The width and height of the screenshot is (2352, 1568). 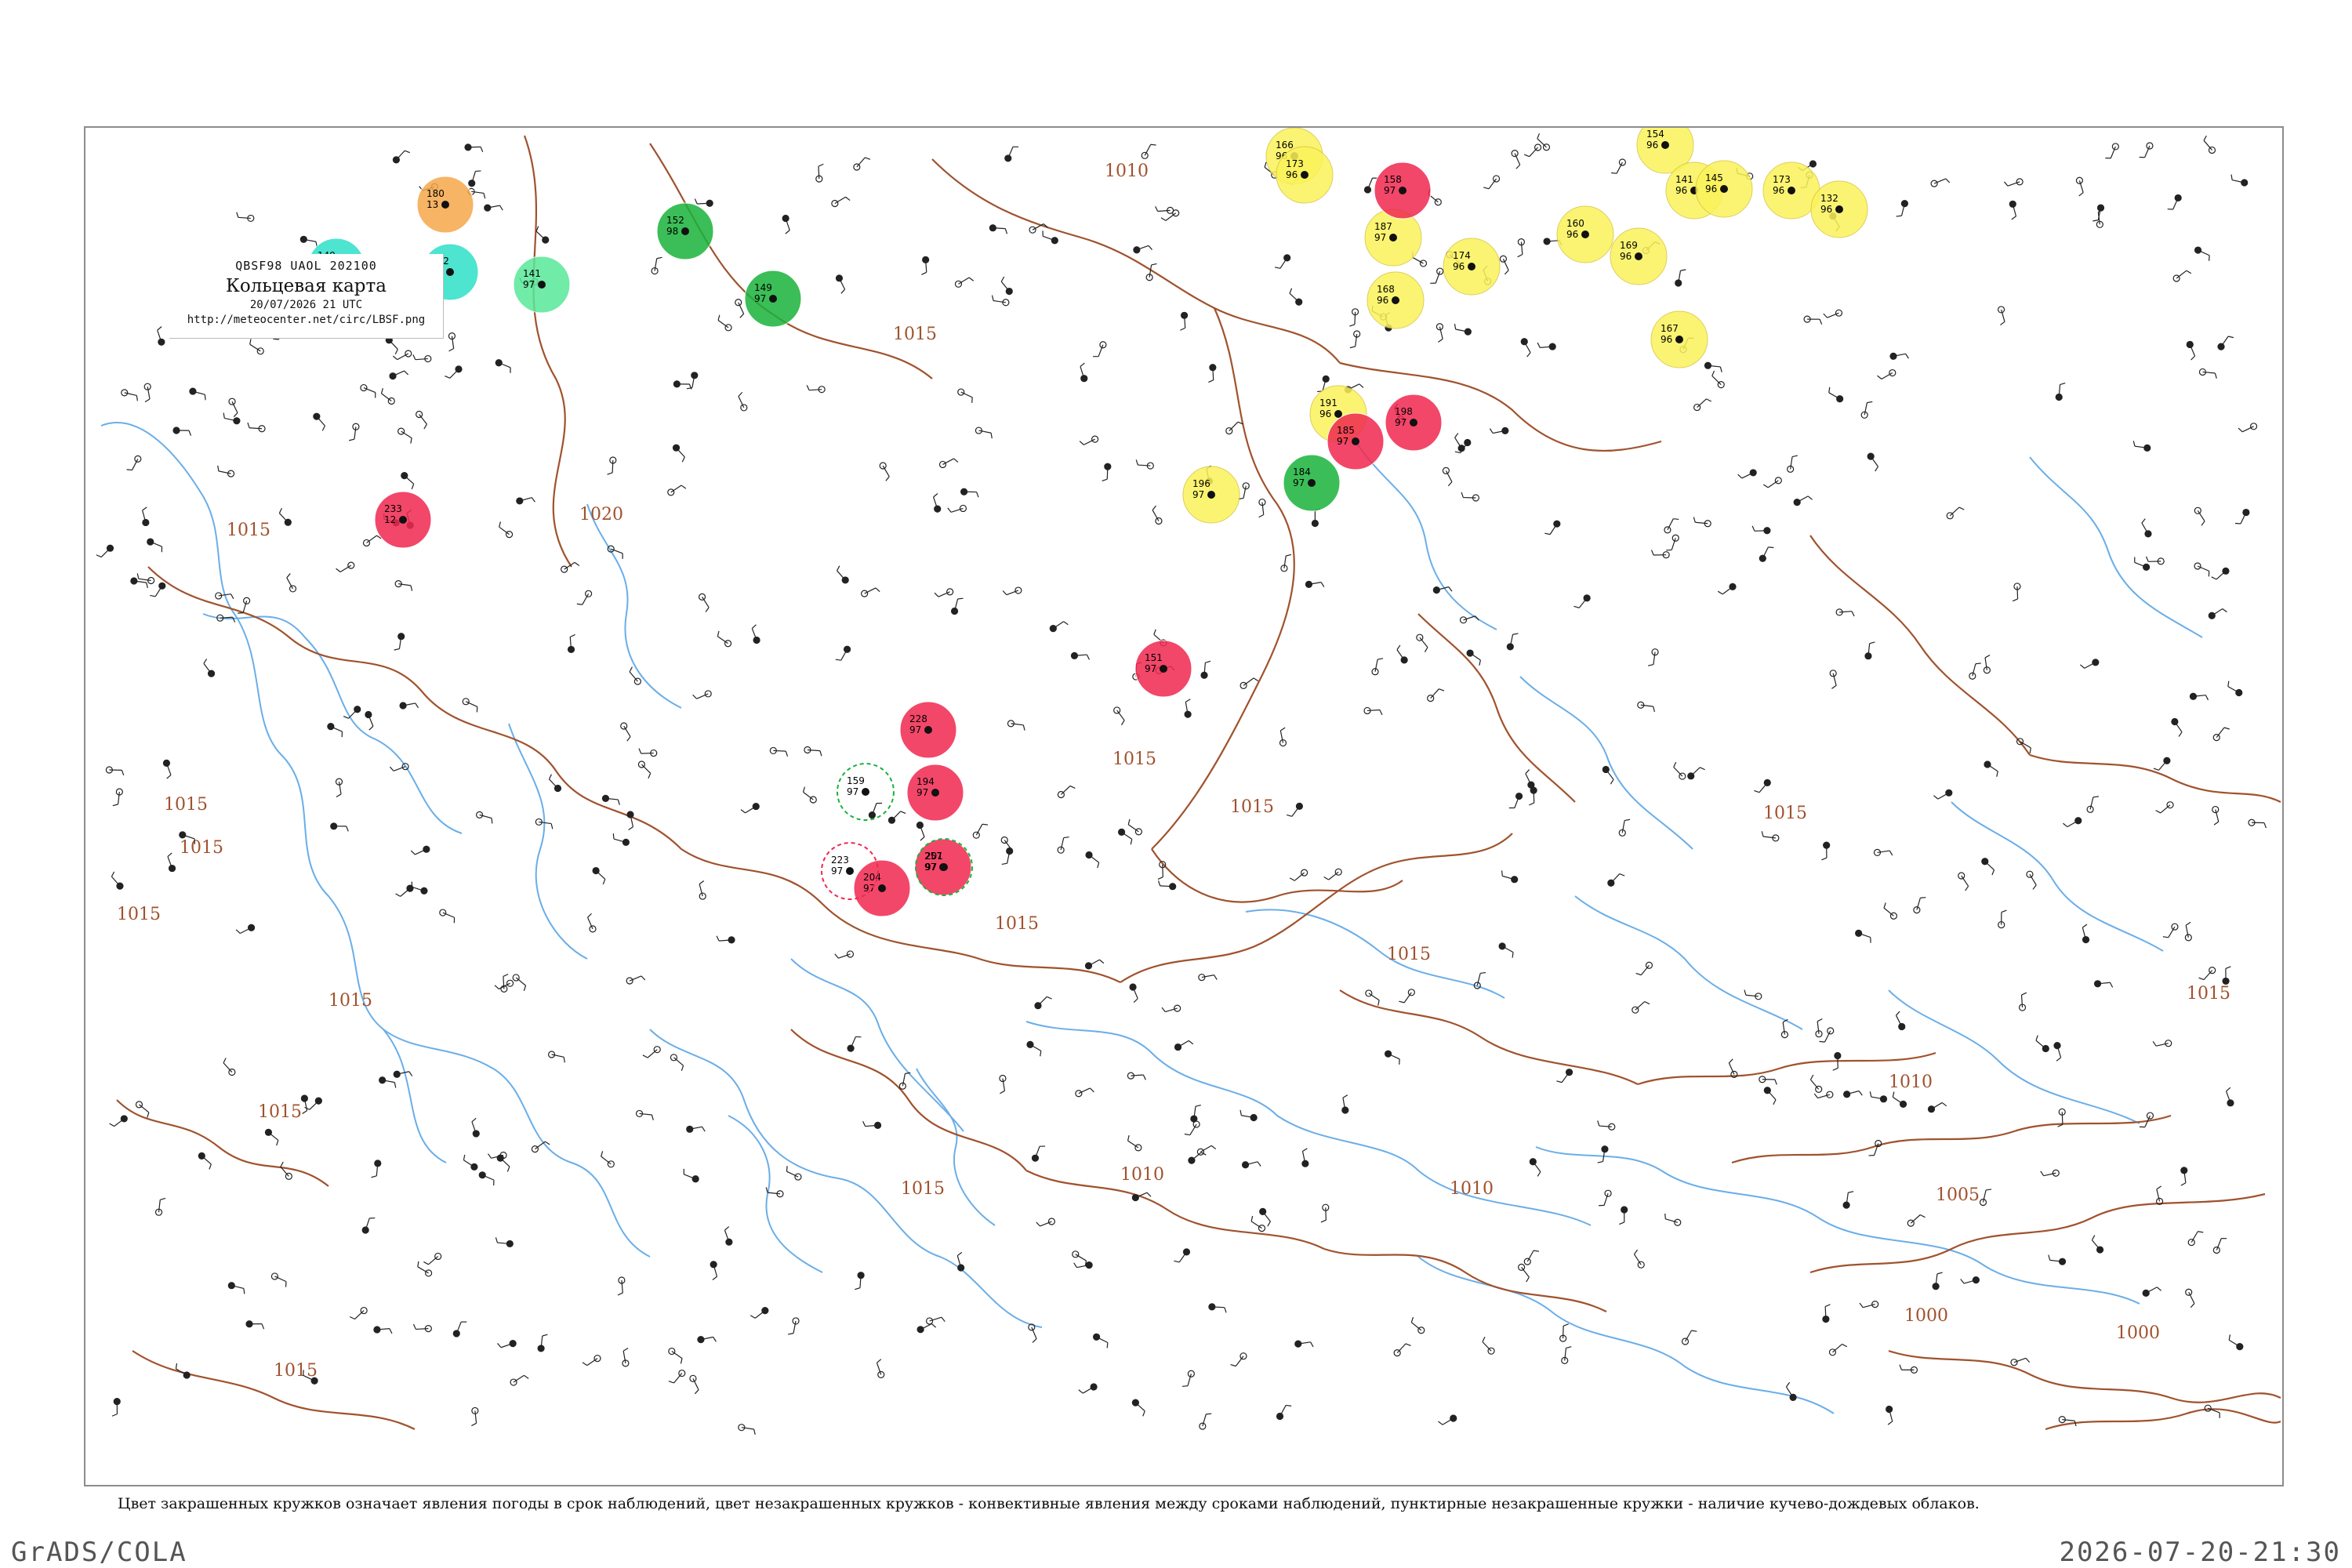 What do you see at coordinates (1305, 175) in the screenshot?
I see `weather-circle-yellow: 17396` at bounding box center [1305, 175].